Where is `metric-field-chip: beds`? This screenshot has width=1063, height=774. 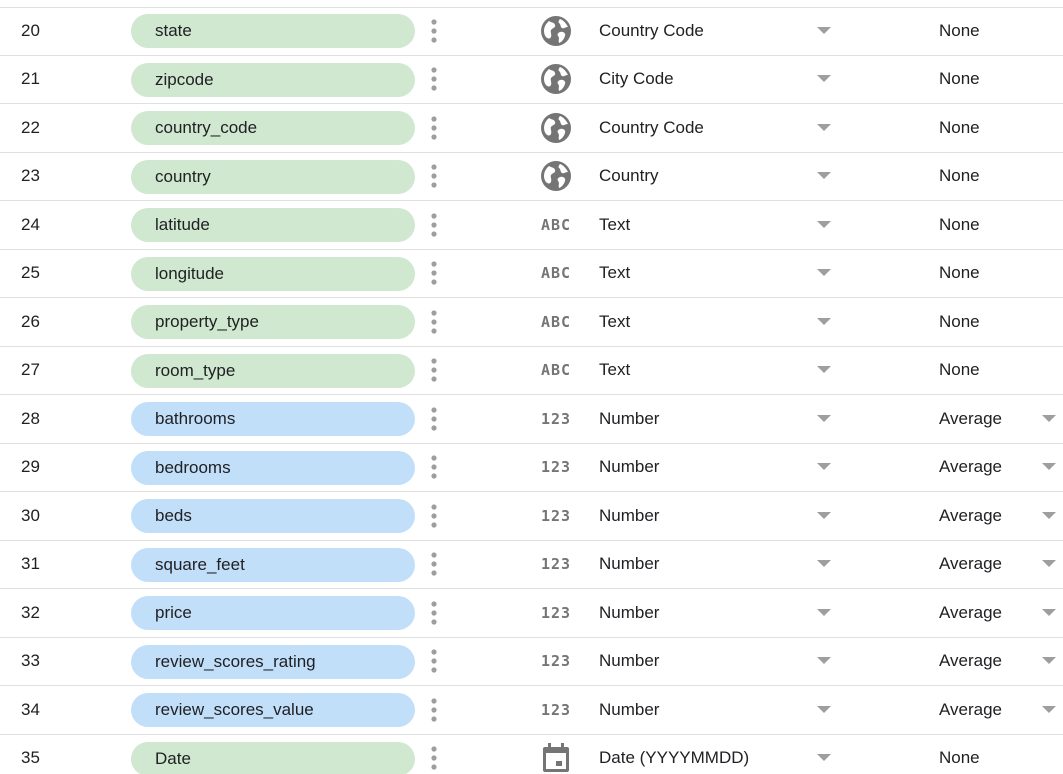 metric-field-chip: beds is located at coordinates (273, 516).